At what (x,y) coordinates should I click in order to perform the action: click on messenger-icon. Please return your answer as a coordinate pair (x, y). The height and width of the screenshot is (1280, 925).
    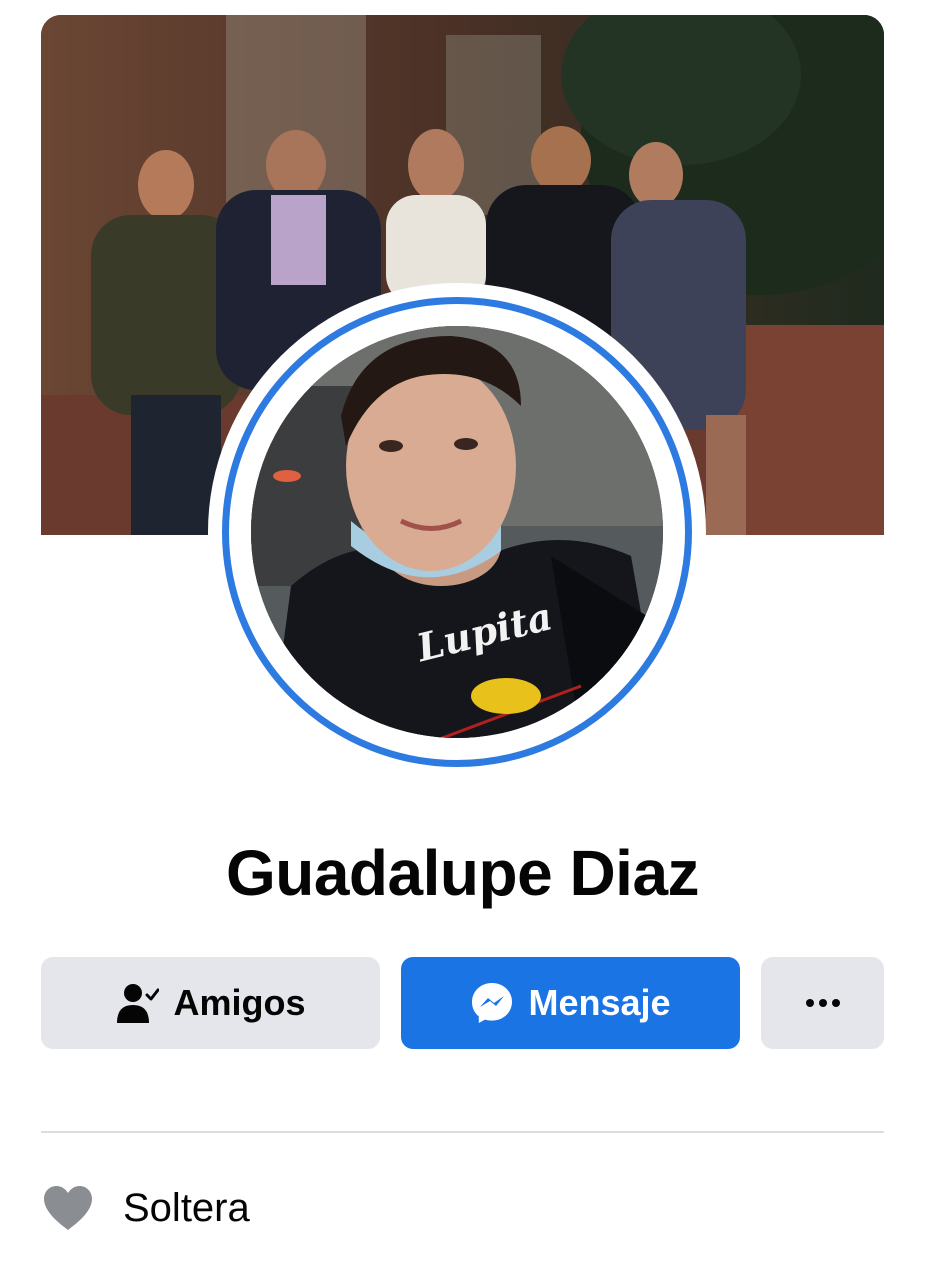
    Looking at the image, I should click on (492, 1003).